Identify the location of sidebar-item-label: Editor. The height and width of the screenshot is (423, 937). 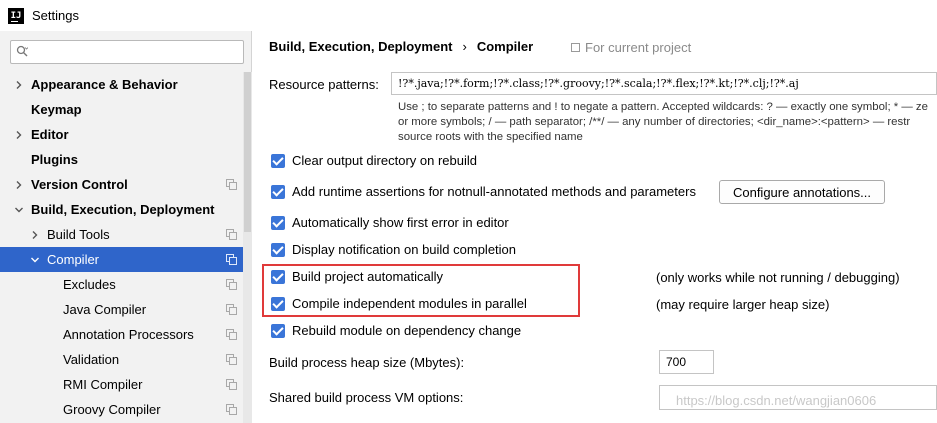
(50, 134).